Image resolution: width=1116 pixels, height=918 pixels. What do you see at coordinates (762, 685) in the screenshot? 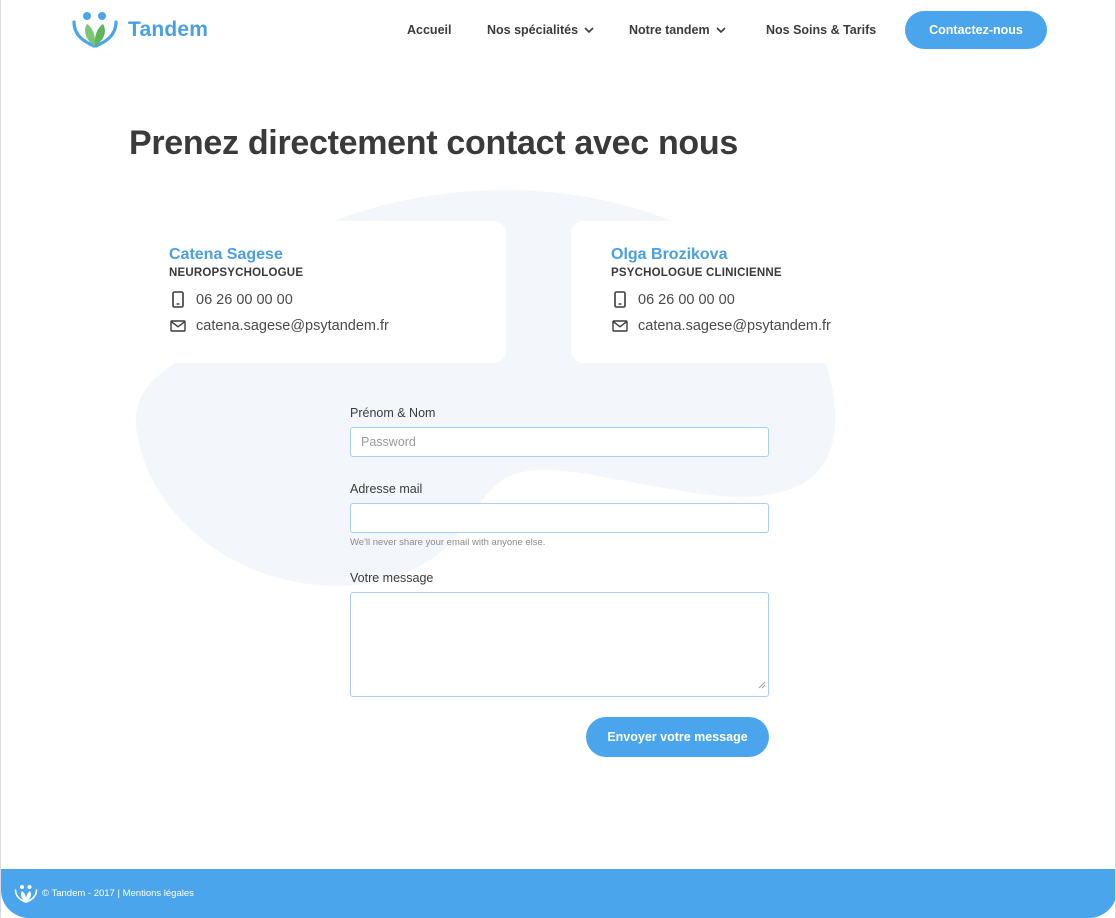
I see `resize-handle-icon` at bounding box center [762, 685].